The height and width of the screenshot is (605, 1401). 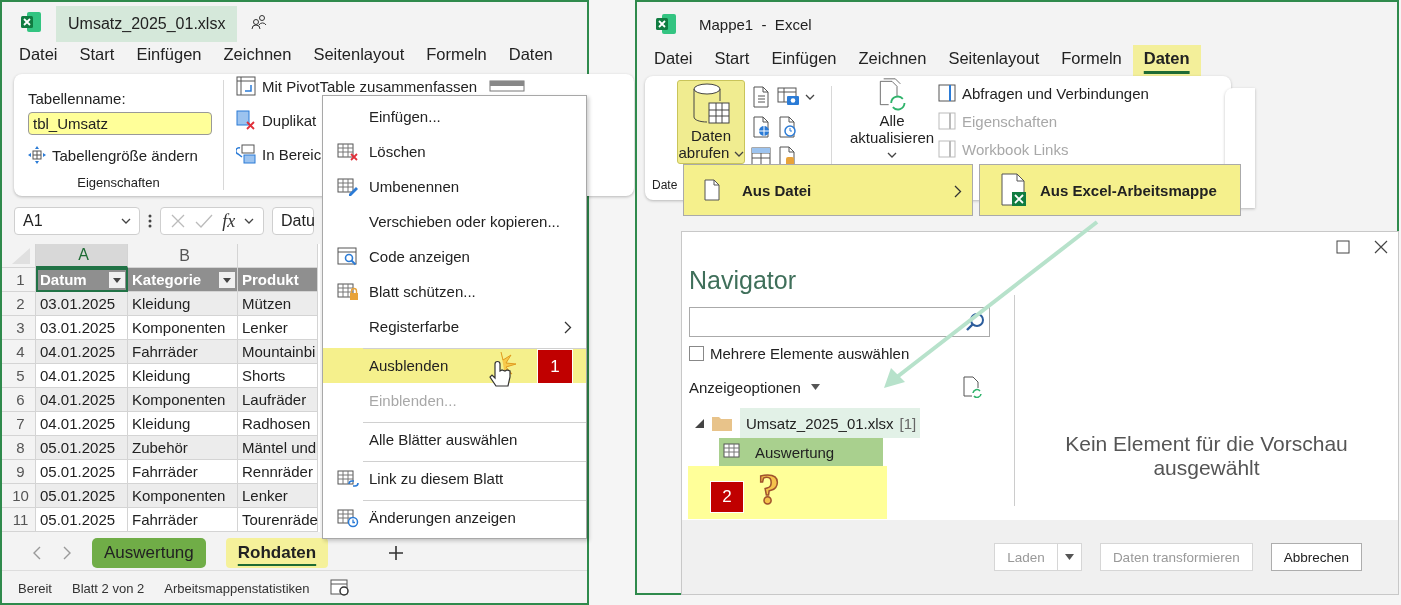 What do you see at coordinates (279, 154) in the screenshot?
I see `ribbon-button: In Bereic` at bounding box center [279, 154].